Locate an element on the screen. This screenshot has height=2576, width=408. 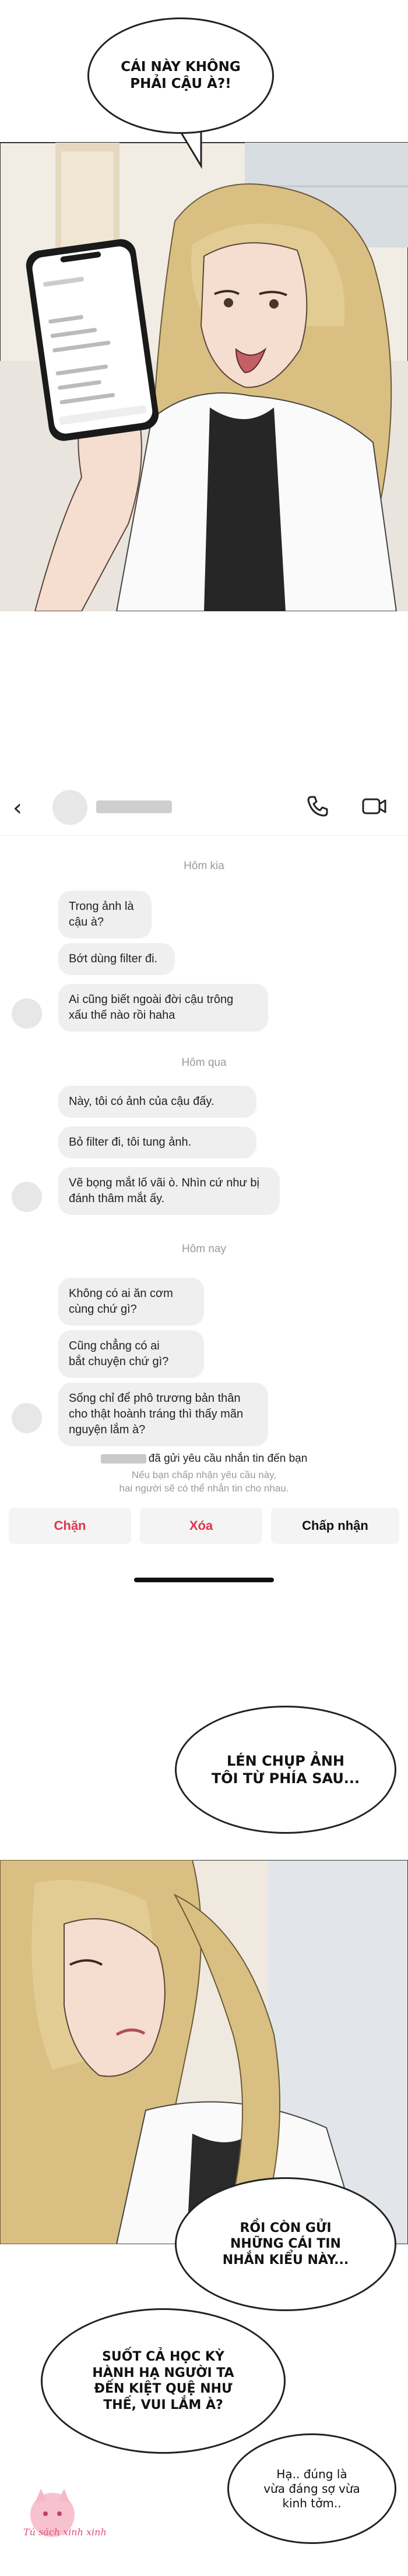
speech-bubble: Hạ.. đúng là vừa đáng sợ vừa kinh tởm.. is located at coordinates (311, 2488).